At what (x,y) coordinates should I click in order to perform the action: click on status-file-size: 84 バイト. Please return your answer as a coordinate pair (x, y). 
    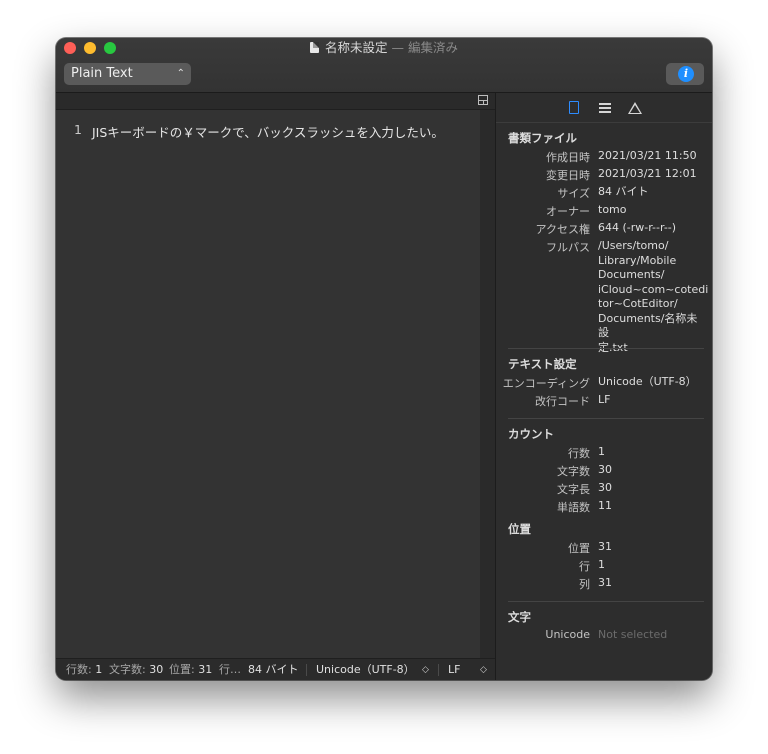
    Looking at the image, I should click on (273, 669).